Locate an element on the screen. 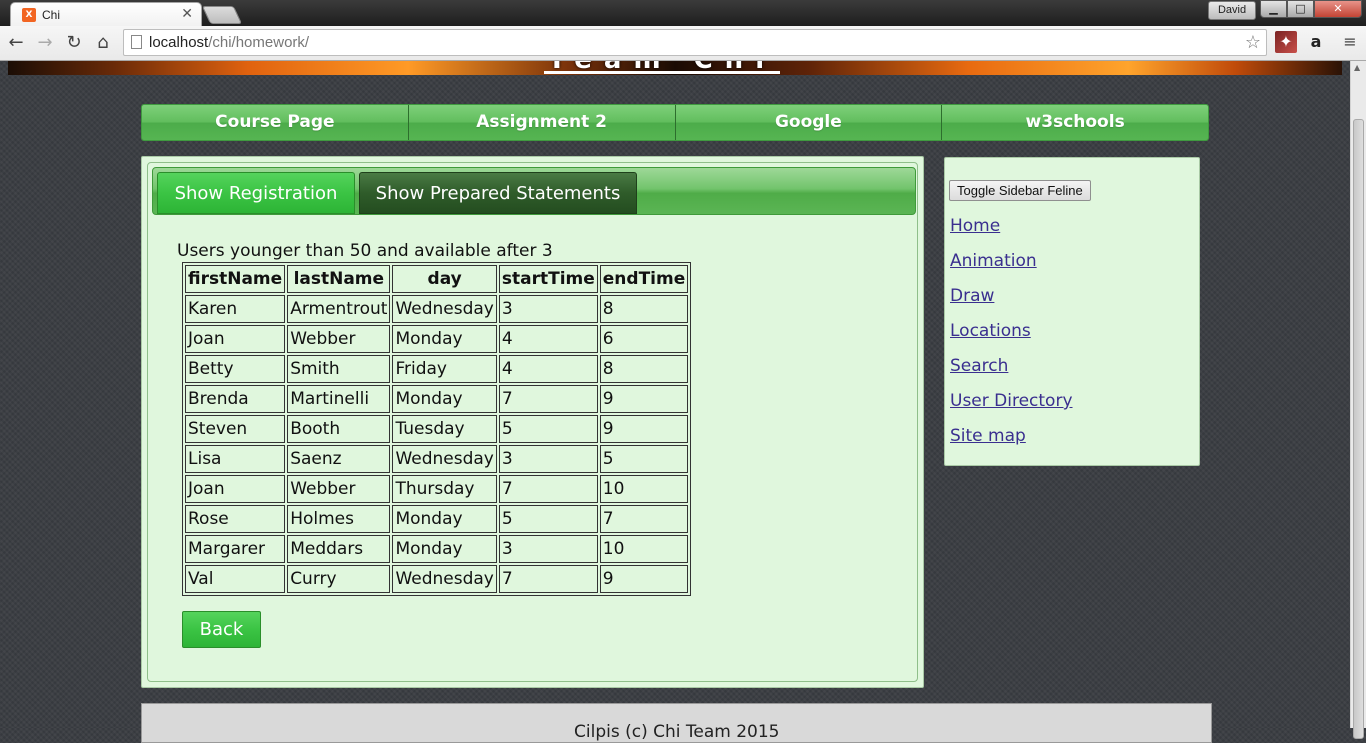  amazon-icon: a is located at coordinates (1316, 42).